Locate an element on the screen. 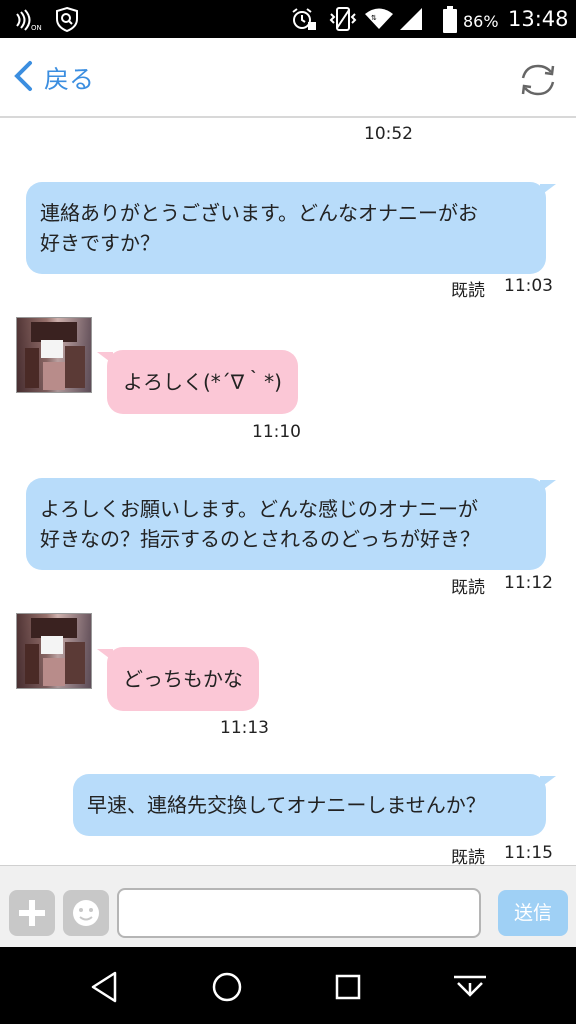 The width and height of the screenshot is (576, 1024). battery-percent: 86% is located at coordinates (481, 21).